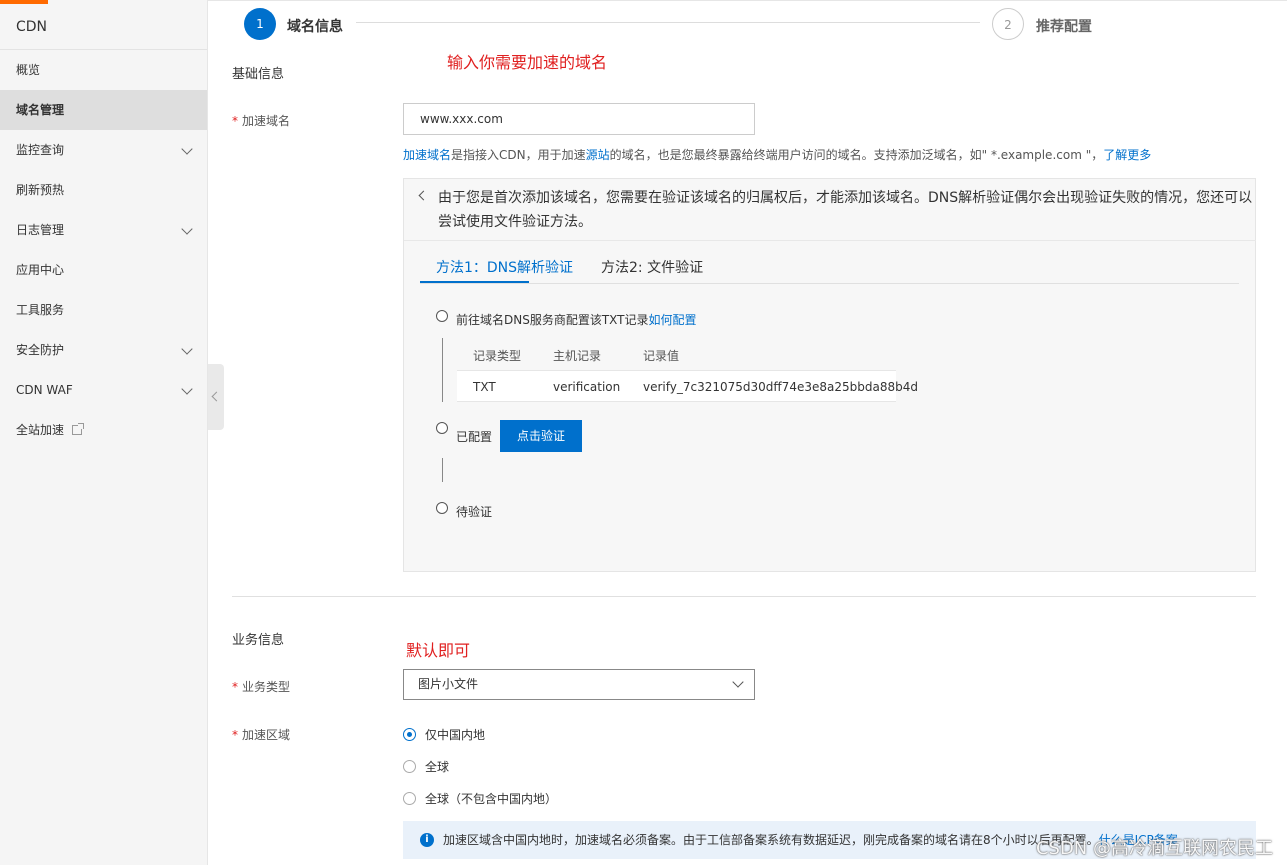  I want to click on sidebar-item-cdn-waf: CDN WAF, so click(103, 390).